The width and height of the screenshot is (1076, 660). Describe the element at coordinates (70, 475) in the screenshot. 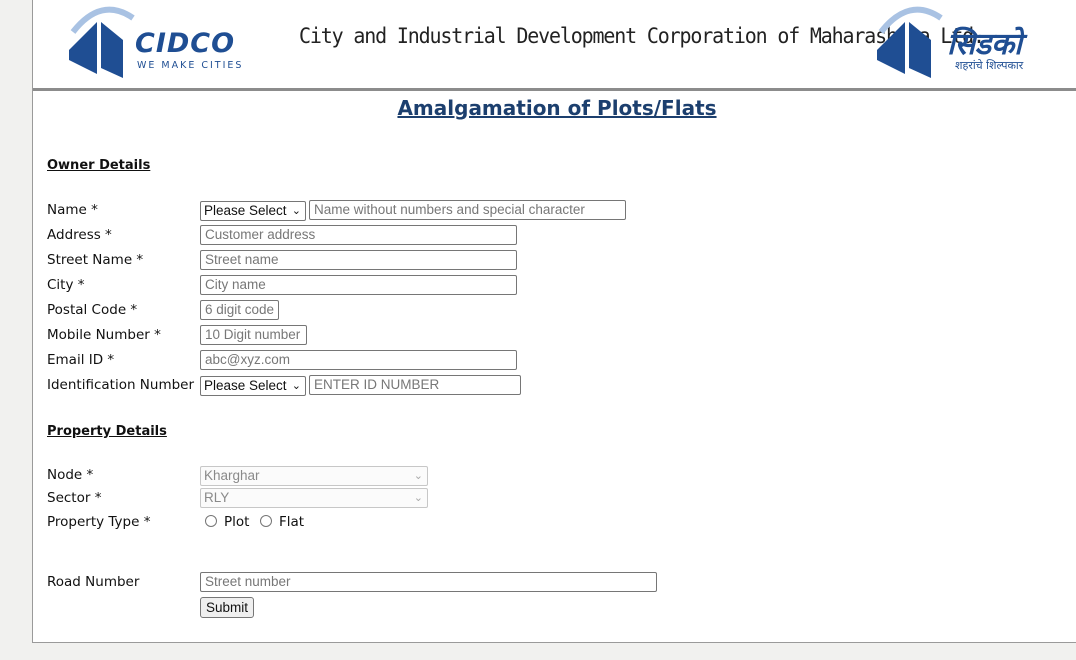

I see `node-label: Node *` at that location.